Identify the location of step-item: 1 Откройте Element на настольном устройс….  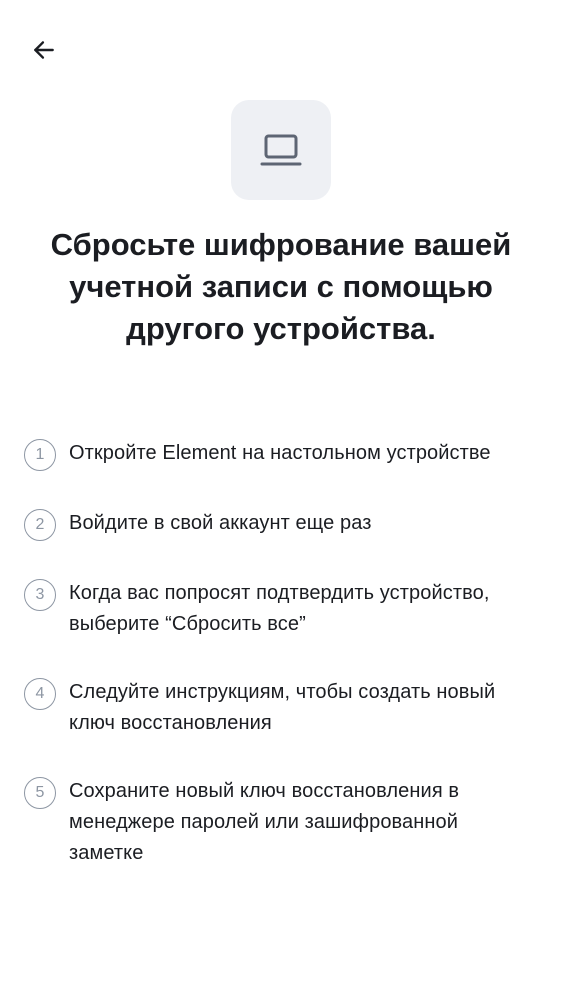
(281, 454).